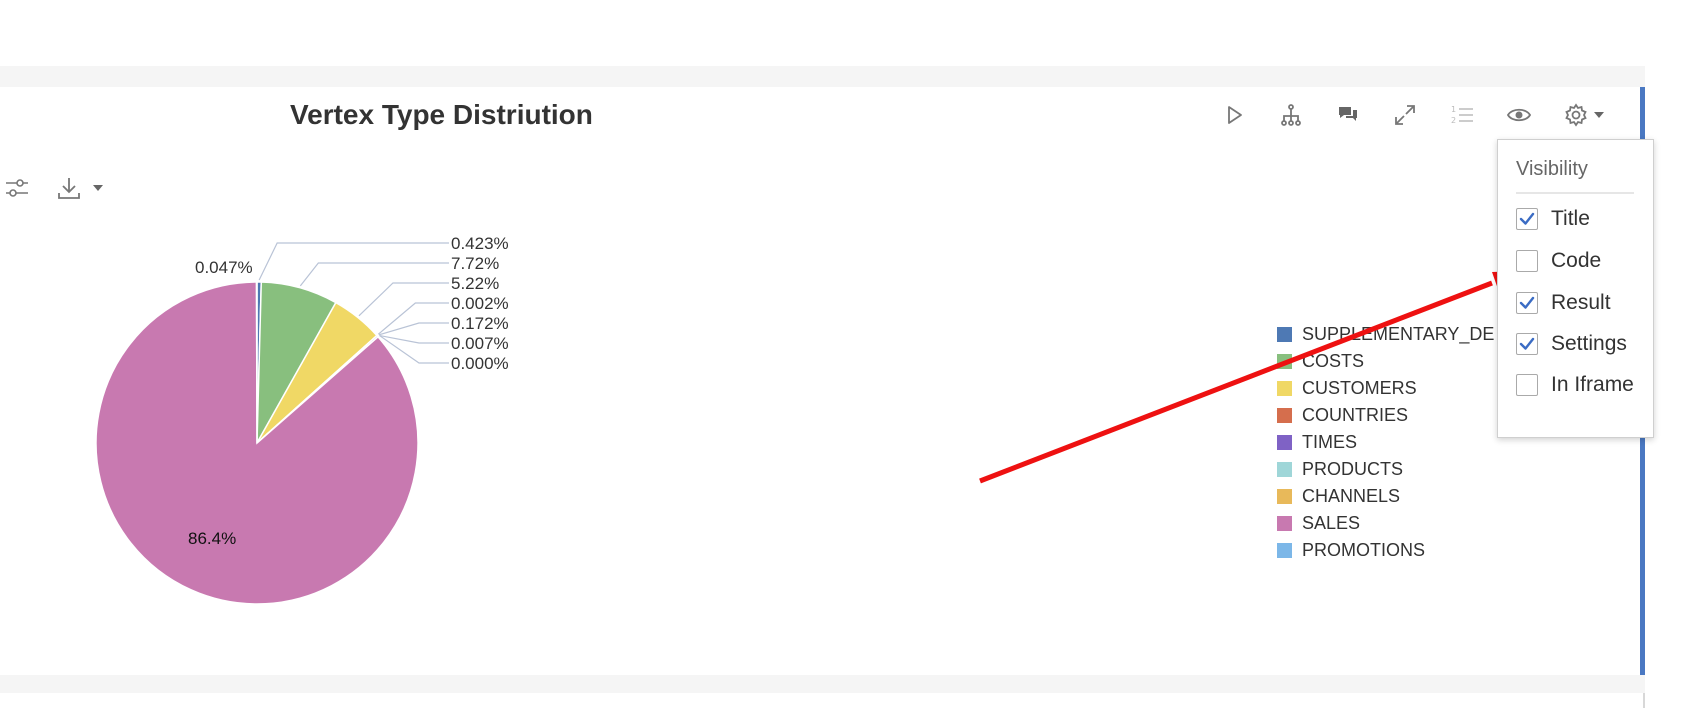 This screenshot has width=1685, height=708. What do you see at coordinates (1364, 549) in the screenshot?
I see `legend-label: PROMOTIONS` at bounding box center [1364, 549].